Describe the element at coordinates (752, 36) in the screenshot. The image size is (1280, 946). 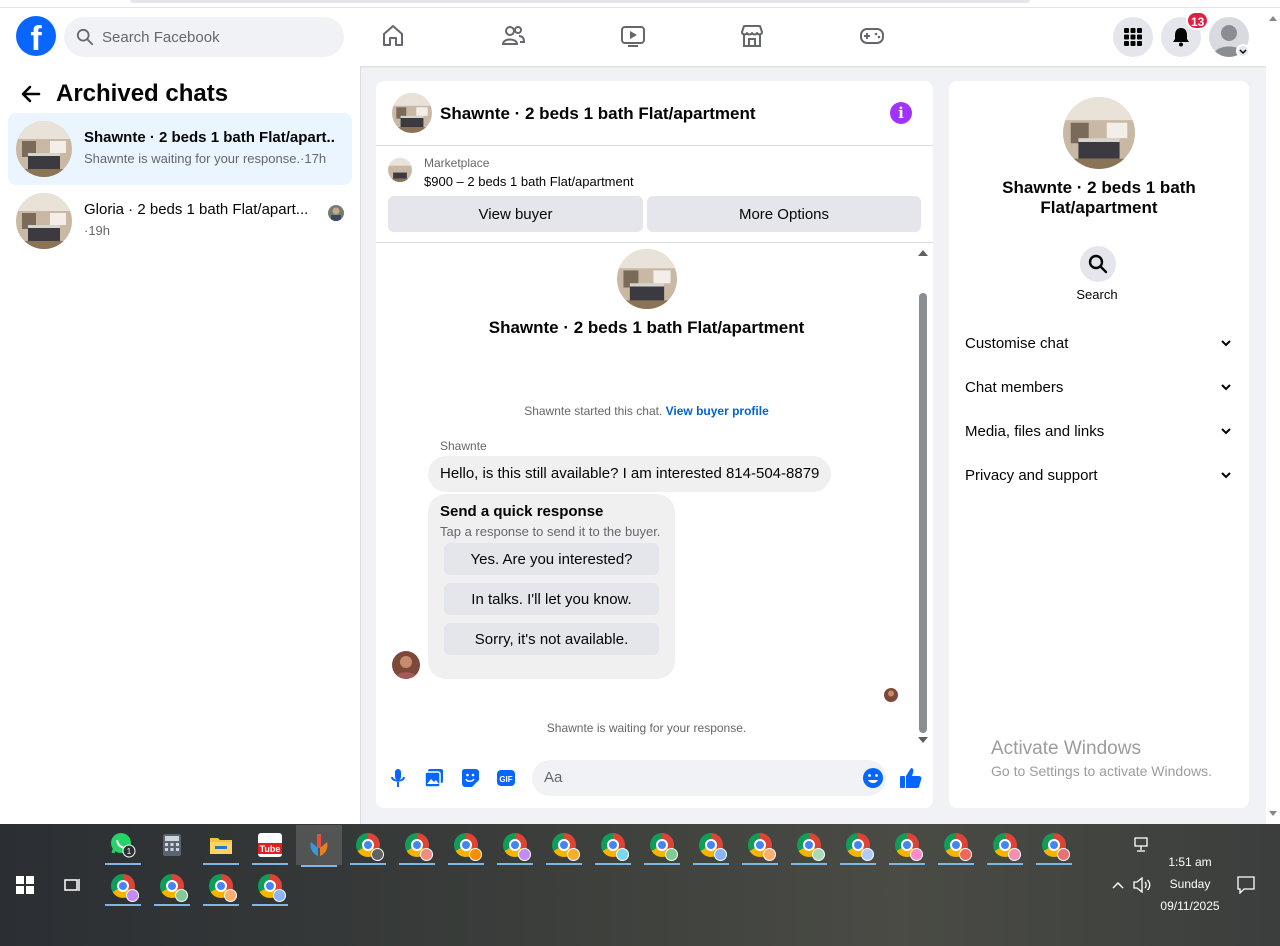
I see `marketplace-icon` at that location.